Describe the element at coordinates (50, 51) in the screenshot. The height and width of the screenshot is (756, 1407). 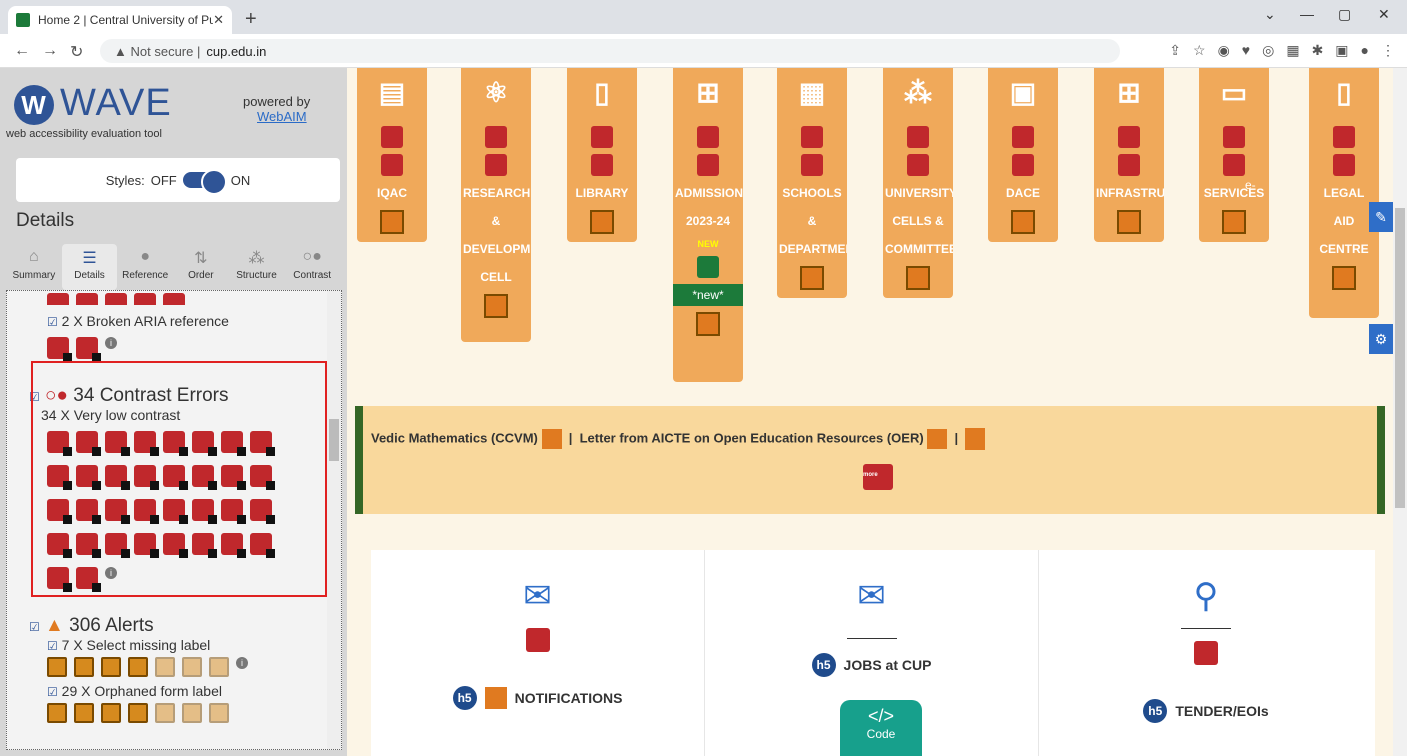
I see `forward-icon: →` at that location.